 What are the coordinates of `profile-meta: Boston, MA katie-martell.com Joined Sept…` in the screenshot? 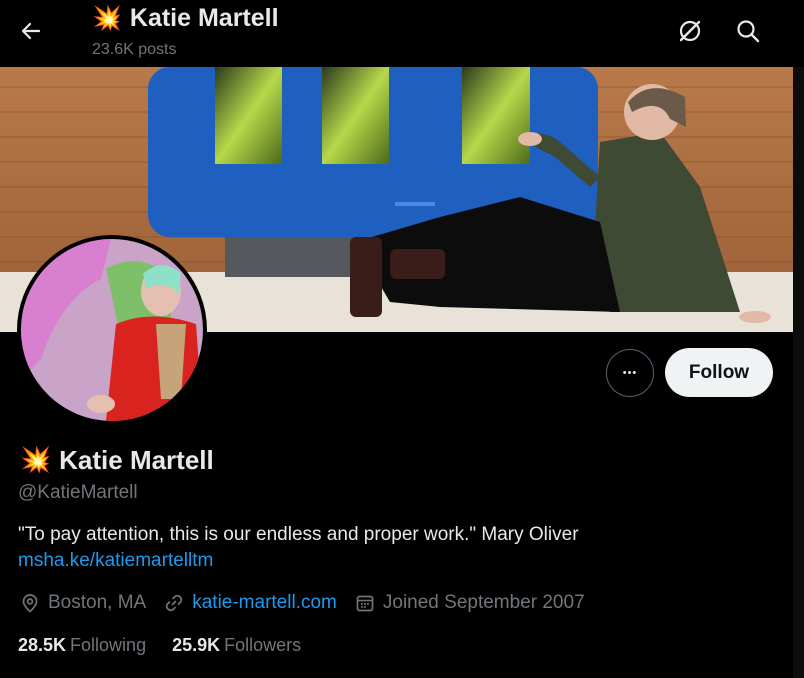 It's located at (311, 603).